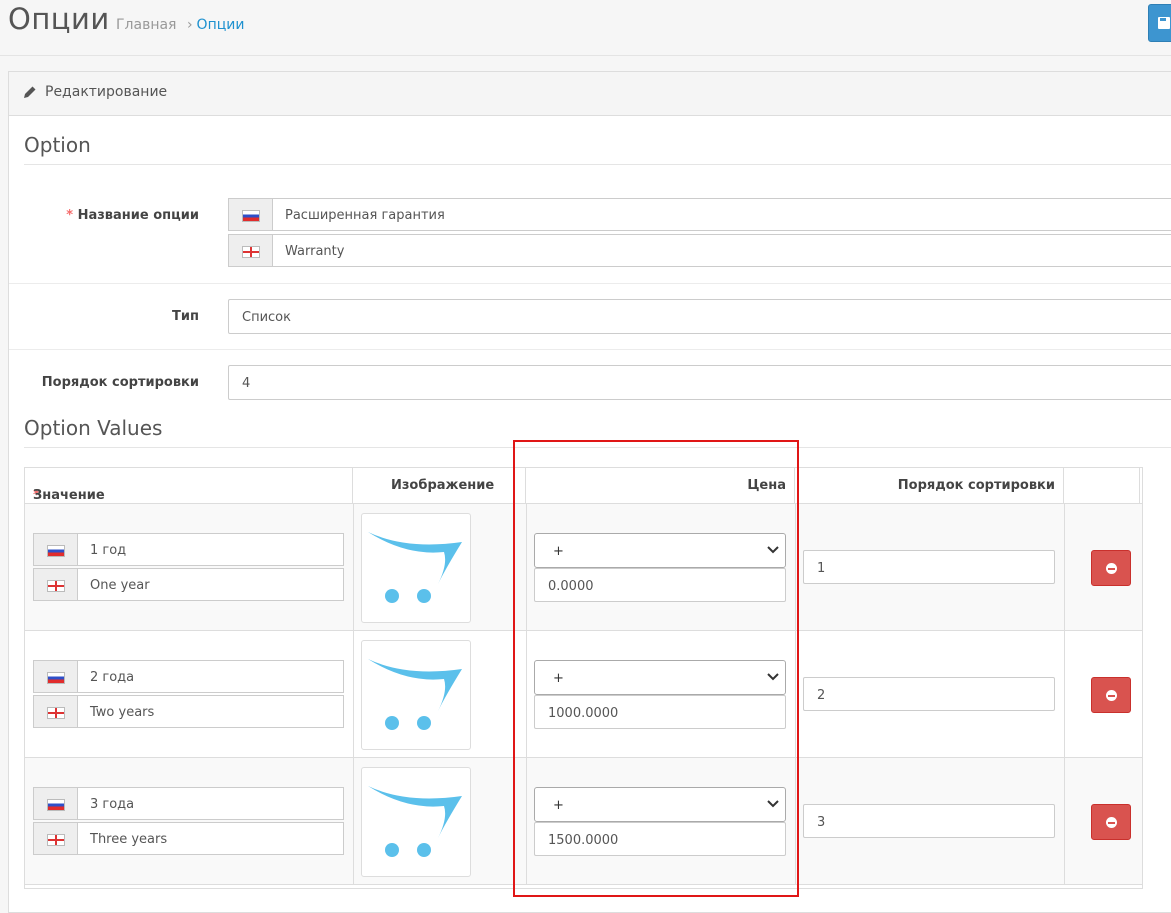 The image size is (1171, 913). Describe the element at coordinates (929, 567) in the screenshot. I see `row-sort-order-input: 1` at that location.